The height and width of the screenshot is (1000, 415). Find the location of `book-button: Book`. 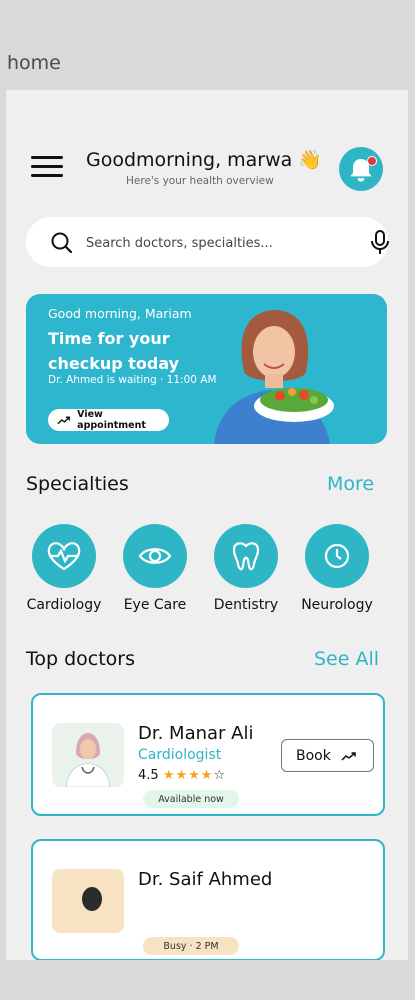

book-button: Book is located at coordinates (327, 755).